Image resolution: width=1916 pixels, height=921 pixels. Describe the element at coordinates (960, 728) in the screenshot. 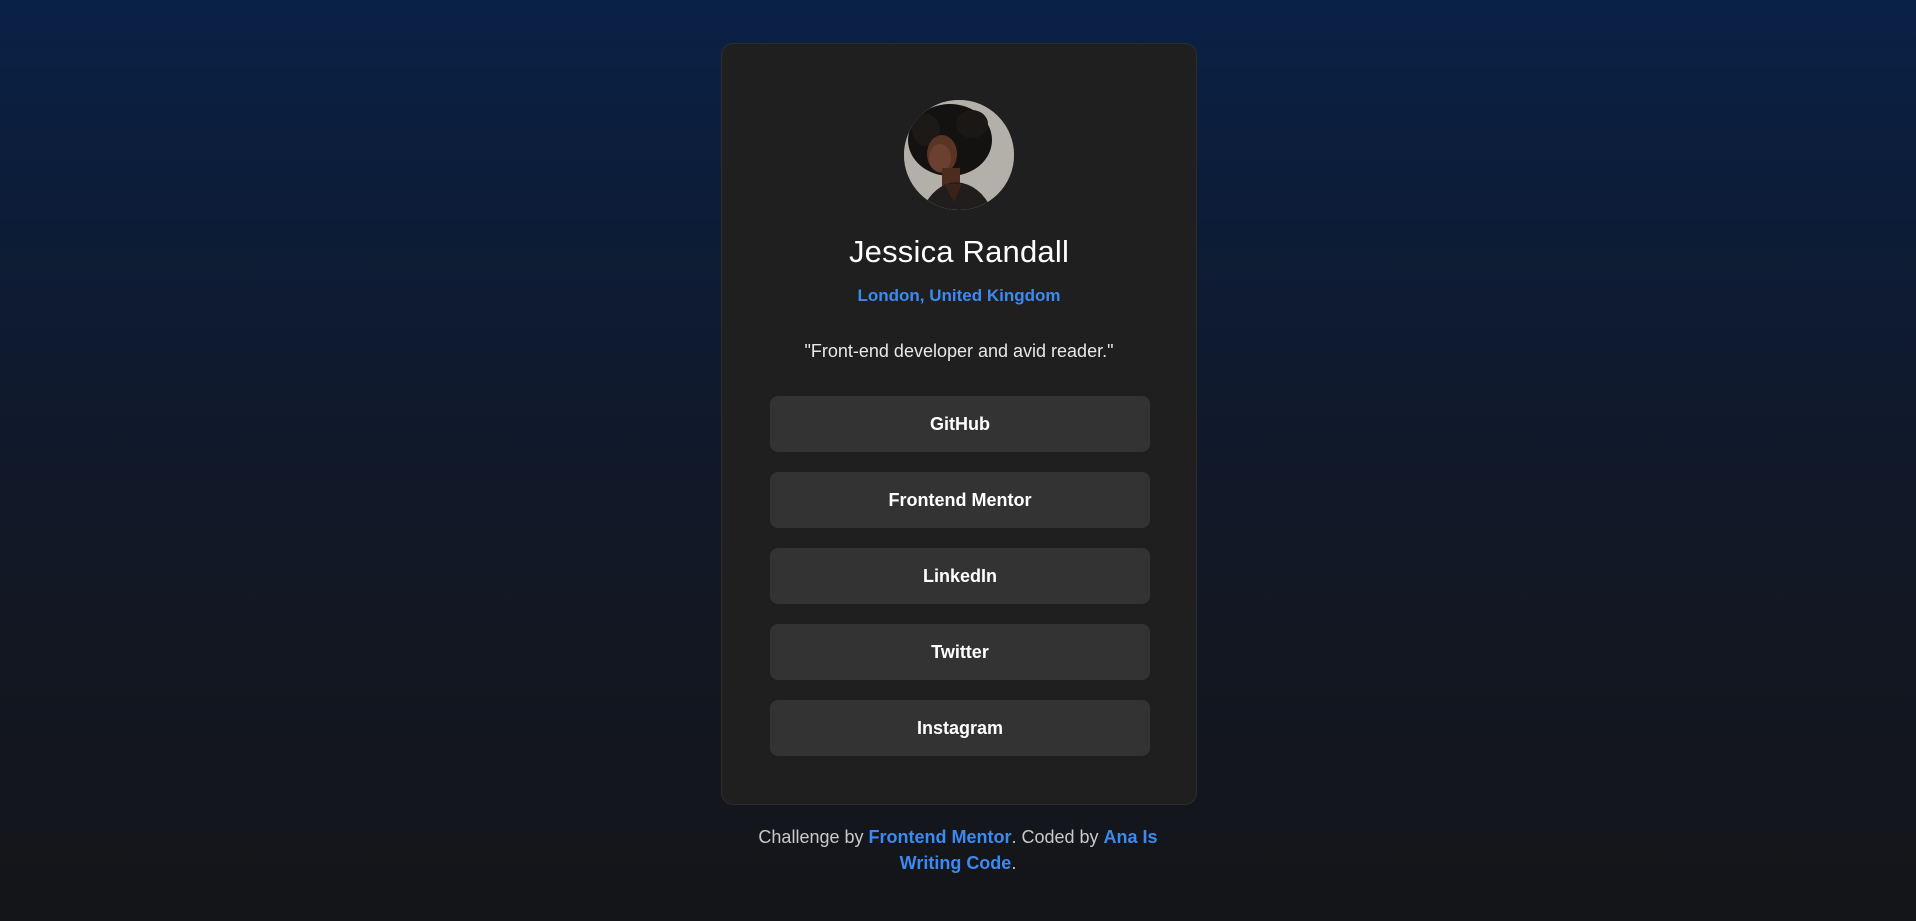

I see `instagram-link-button: Instagram` at that location.